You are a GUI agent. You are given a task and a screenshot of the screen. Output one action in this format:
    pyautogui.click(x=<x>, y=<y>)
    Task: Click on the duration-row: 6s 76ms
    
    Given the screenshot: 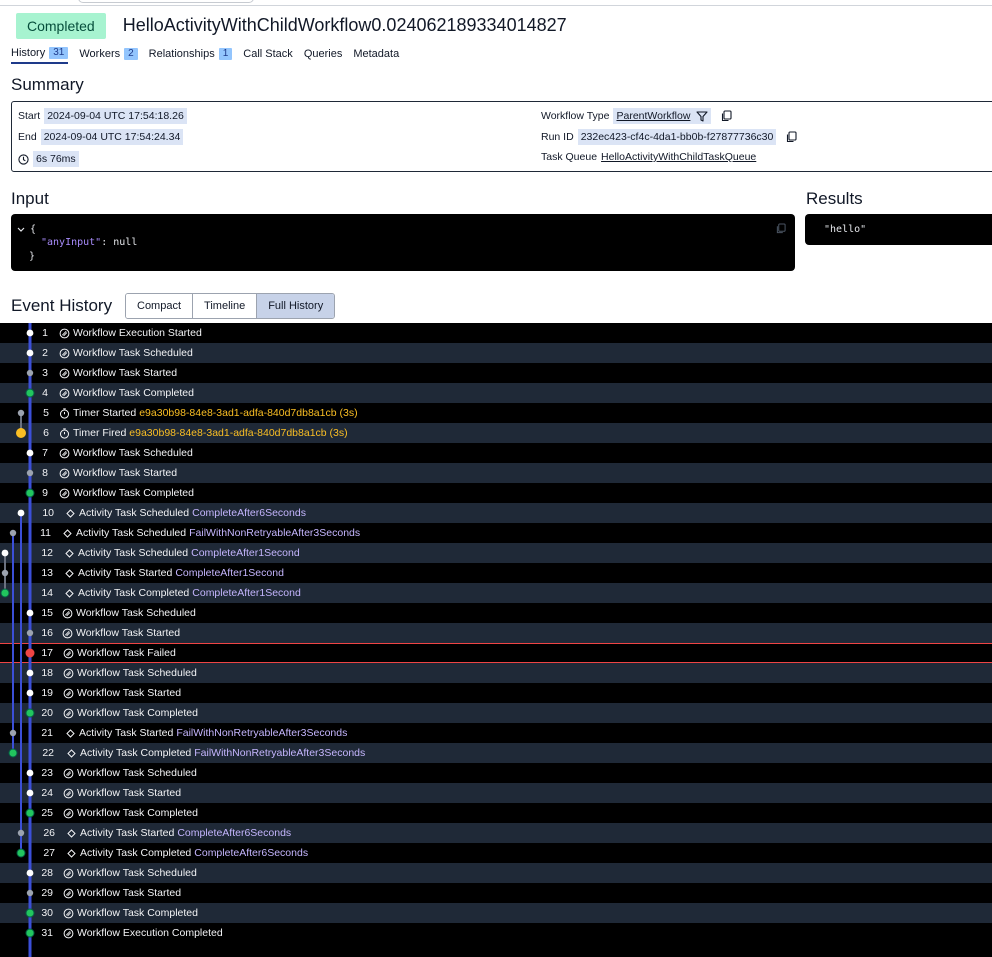 What is the action you would take?
    pyautogui.click(x=48, y=159)
    